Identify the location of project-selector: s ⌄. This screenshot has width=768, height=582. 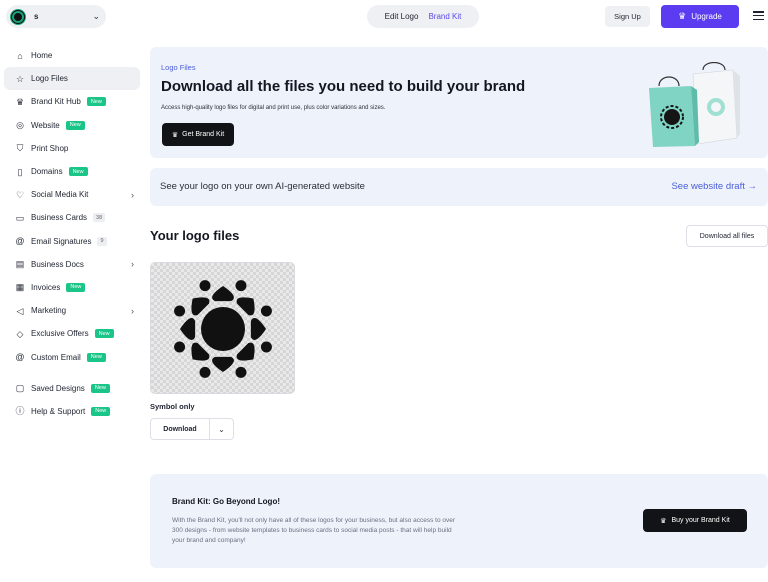
(56, 16).